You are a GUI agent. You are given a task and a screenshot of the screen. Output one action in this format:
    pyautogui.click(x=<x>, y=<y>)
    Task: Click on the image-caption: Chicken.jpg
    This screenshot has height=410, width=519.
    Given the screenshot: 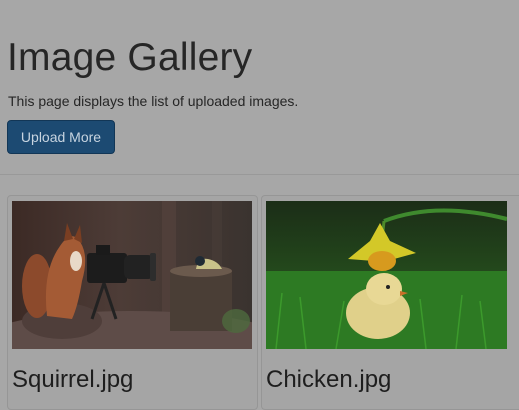 What is the action you would take?
    pyautogui.click(x=329, y=379)
    